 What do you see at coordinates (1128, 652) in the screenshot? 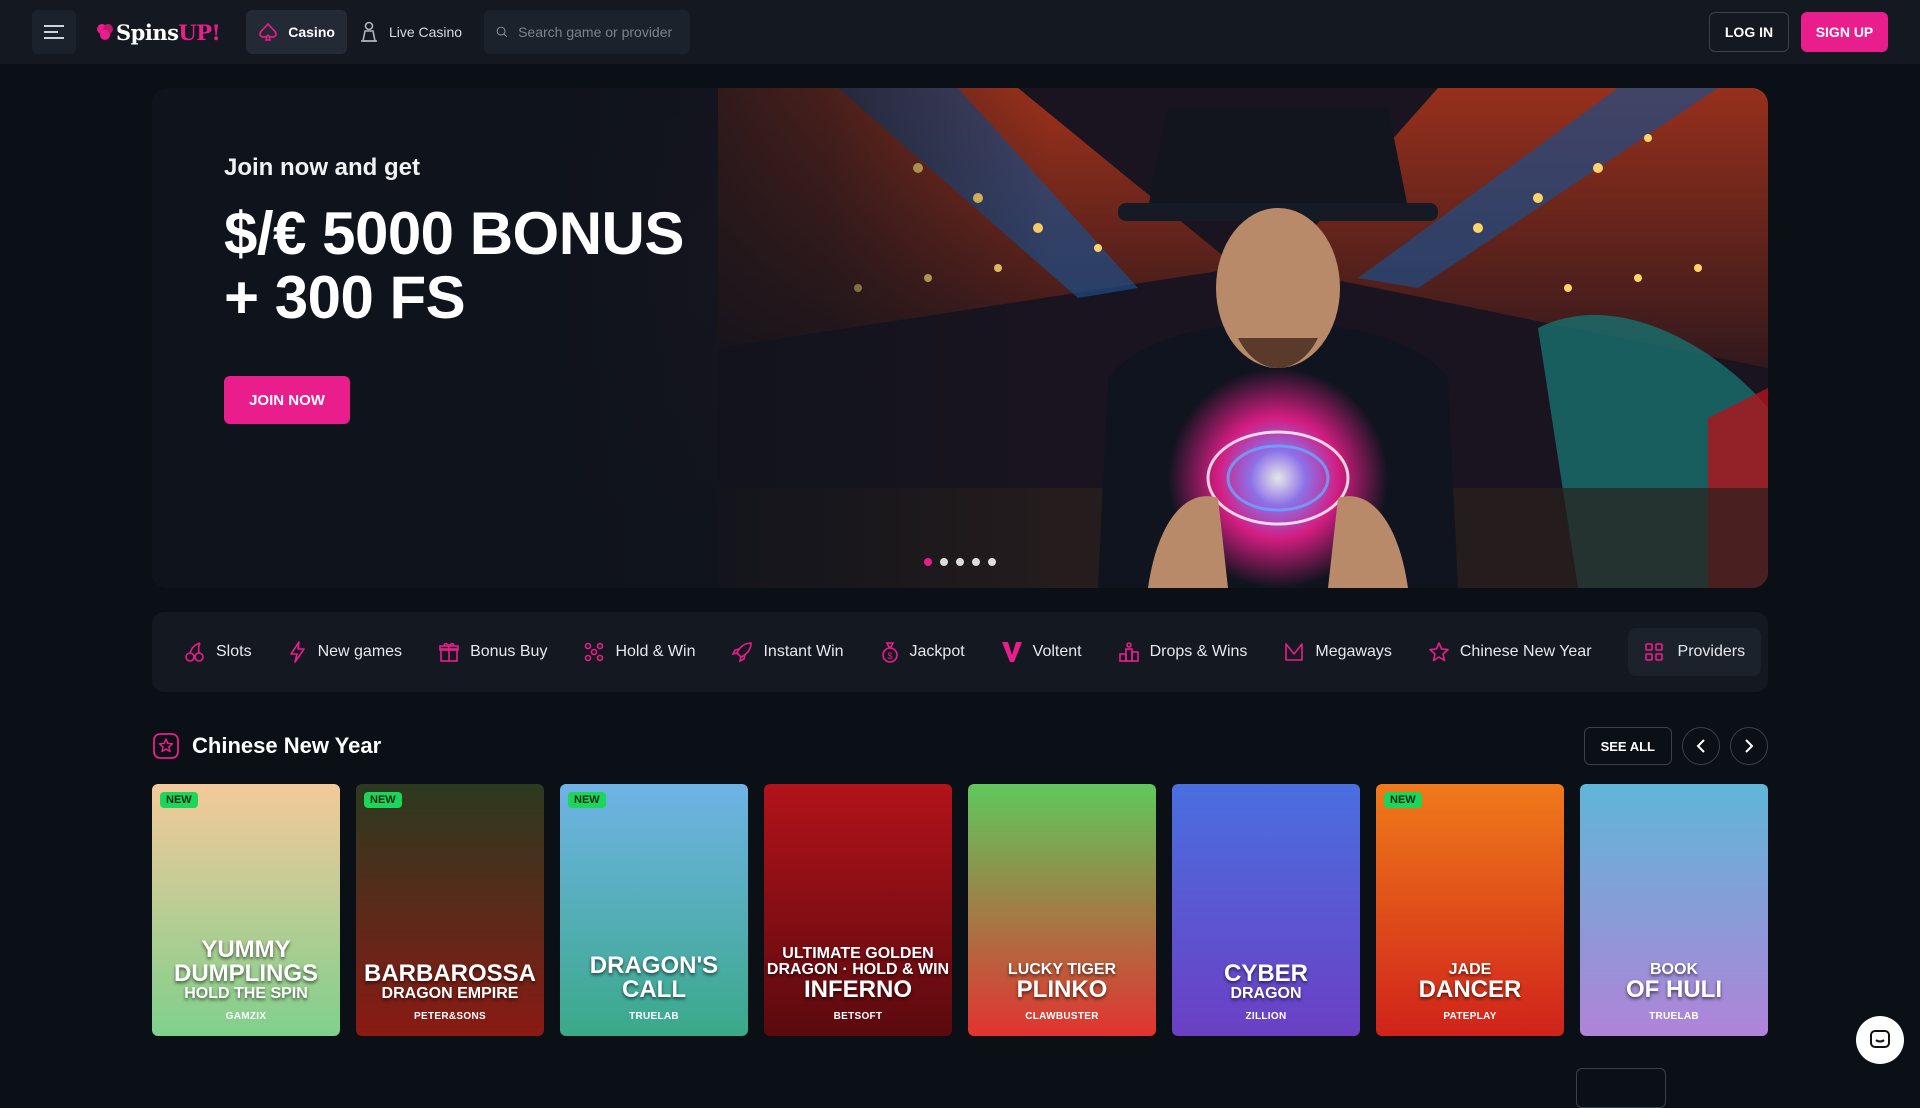
I see `podium-icon` at bounding box center [1128, 652].